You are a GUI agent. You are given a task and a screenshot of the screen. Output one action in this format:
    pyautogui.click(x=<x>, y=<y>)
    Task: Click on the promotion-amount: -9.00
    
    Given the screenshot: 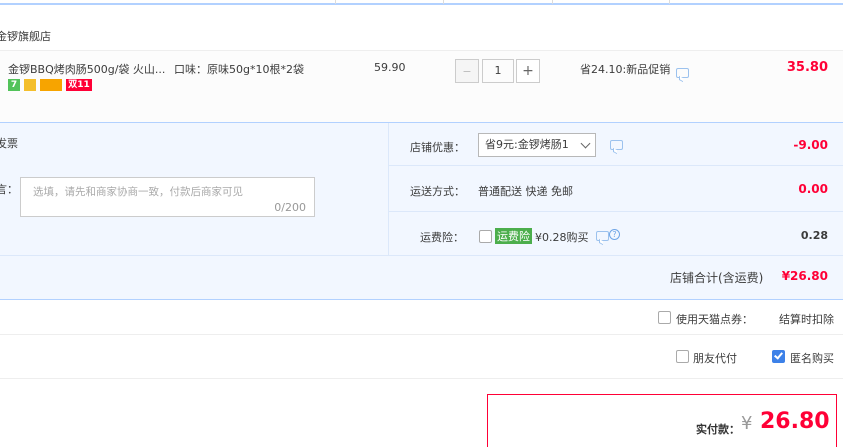 What is the action you would take?
    pyautogui.click(x=810, y=145)
    